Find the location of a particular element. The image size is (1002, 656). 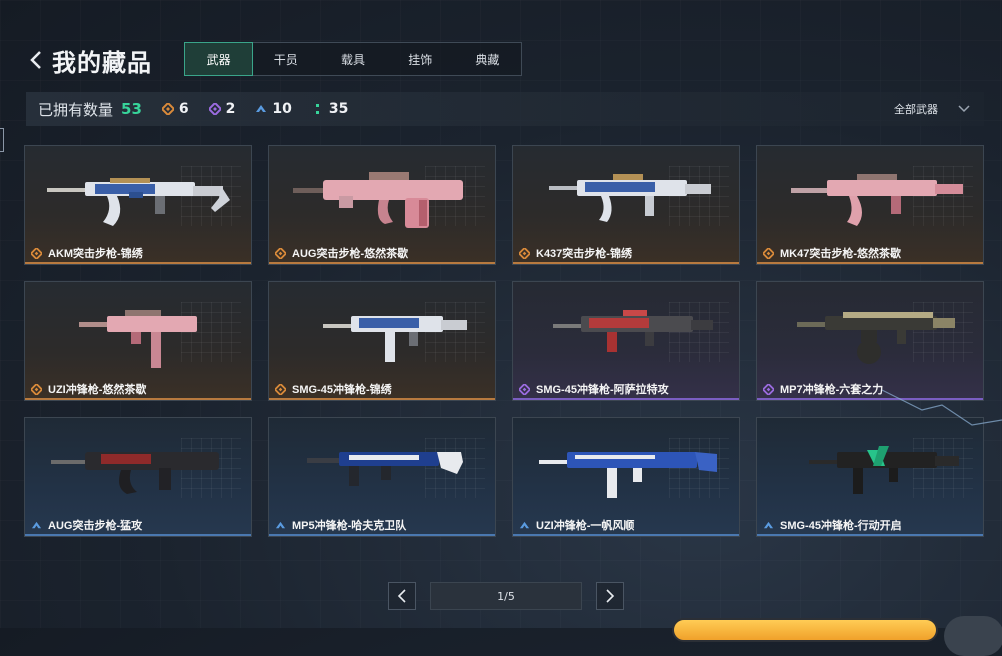

weapon-name: SMG-45冲锋枪-锦绣 is located at coordinates (342, 390).